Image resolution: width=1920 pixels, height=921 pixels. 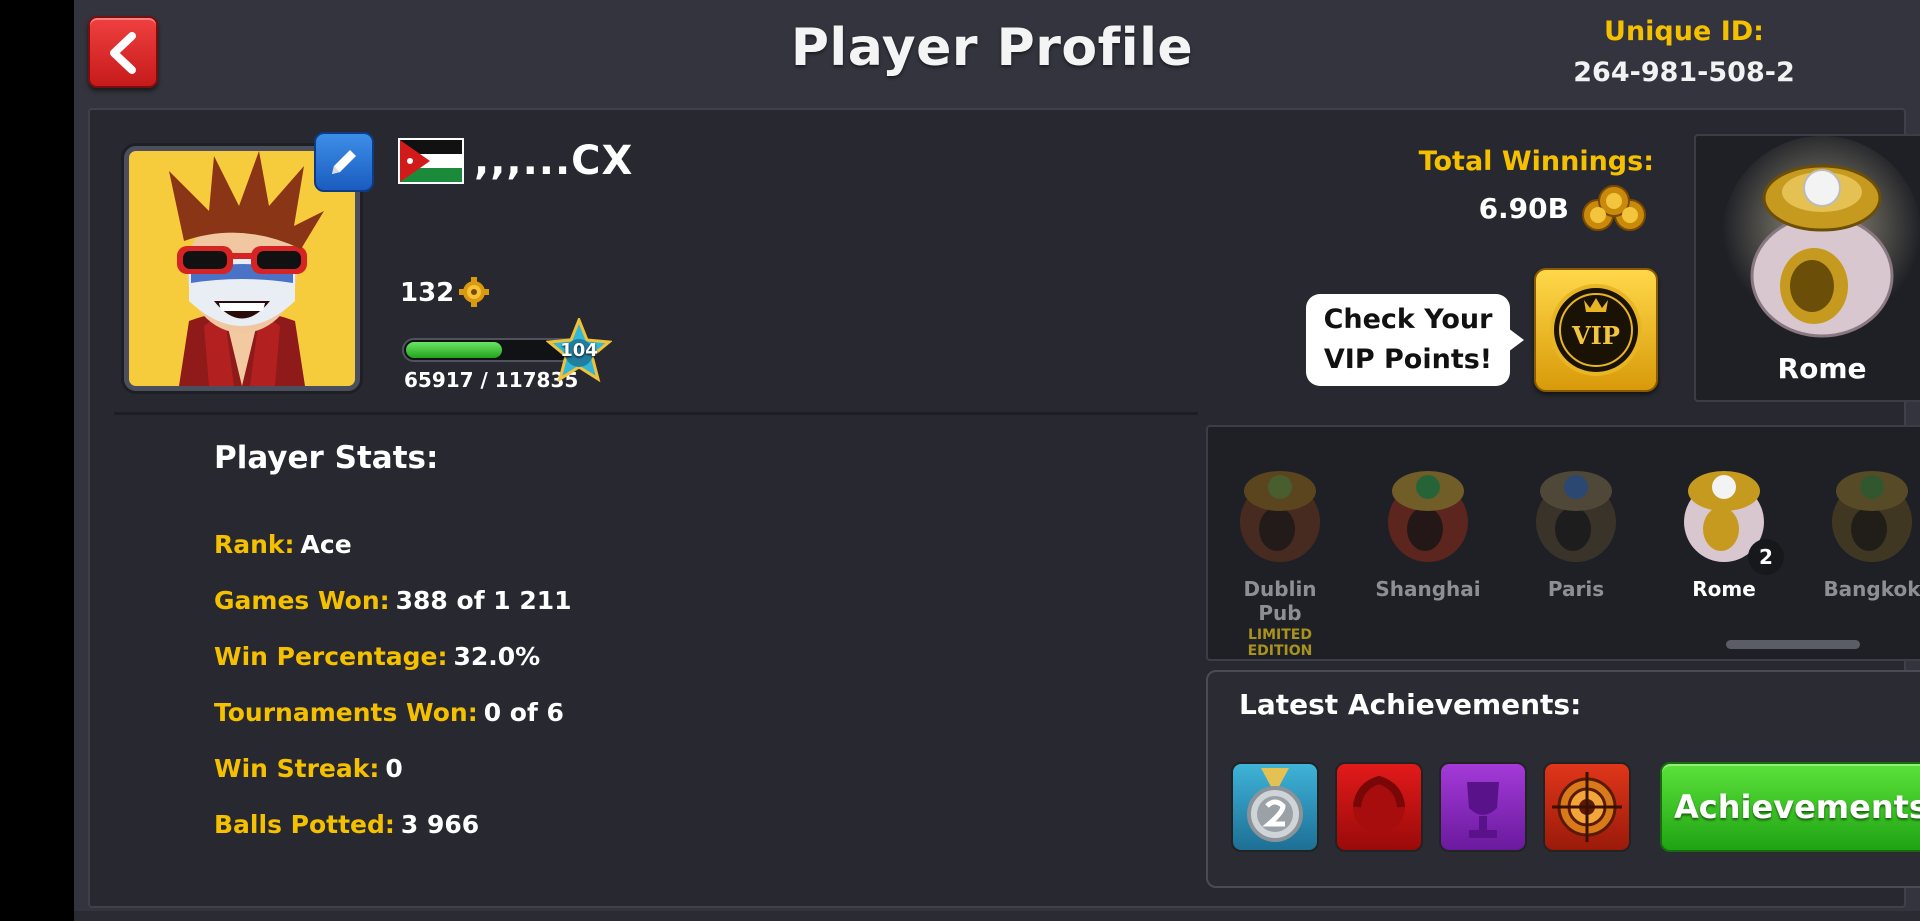 I want to click on medal-icon, so click(x=1275, y=805).